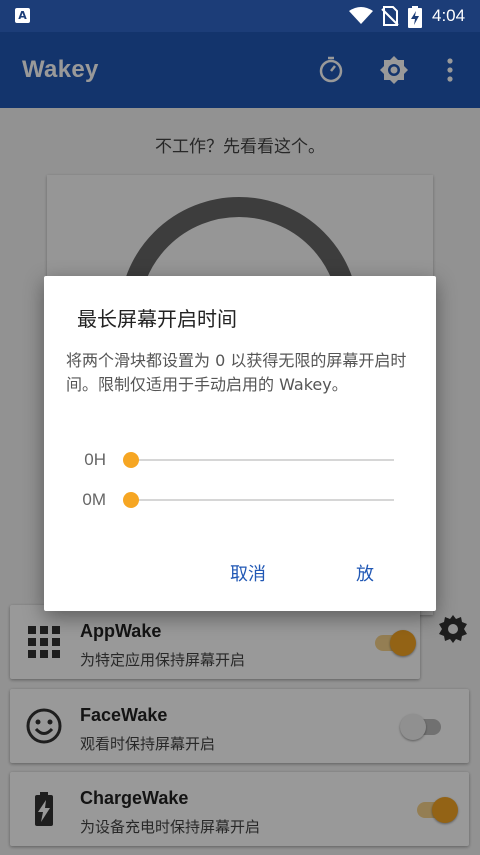  I want to click on status-bar: A 4:04, so click(240, 16).